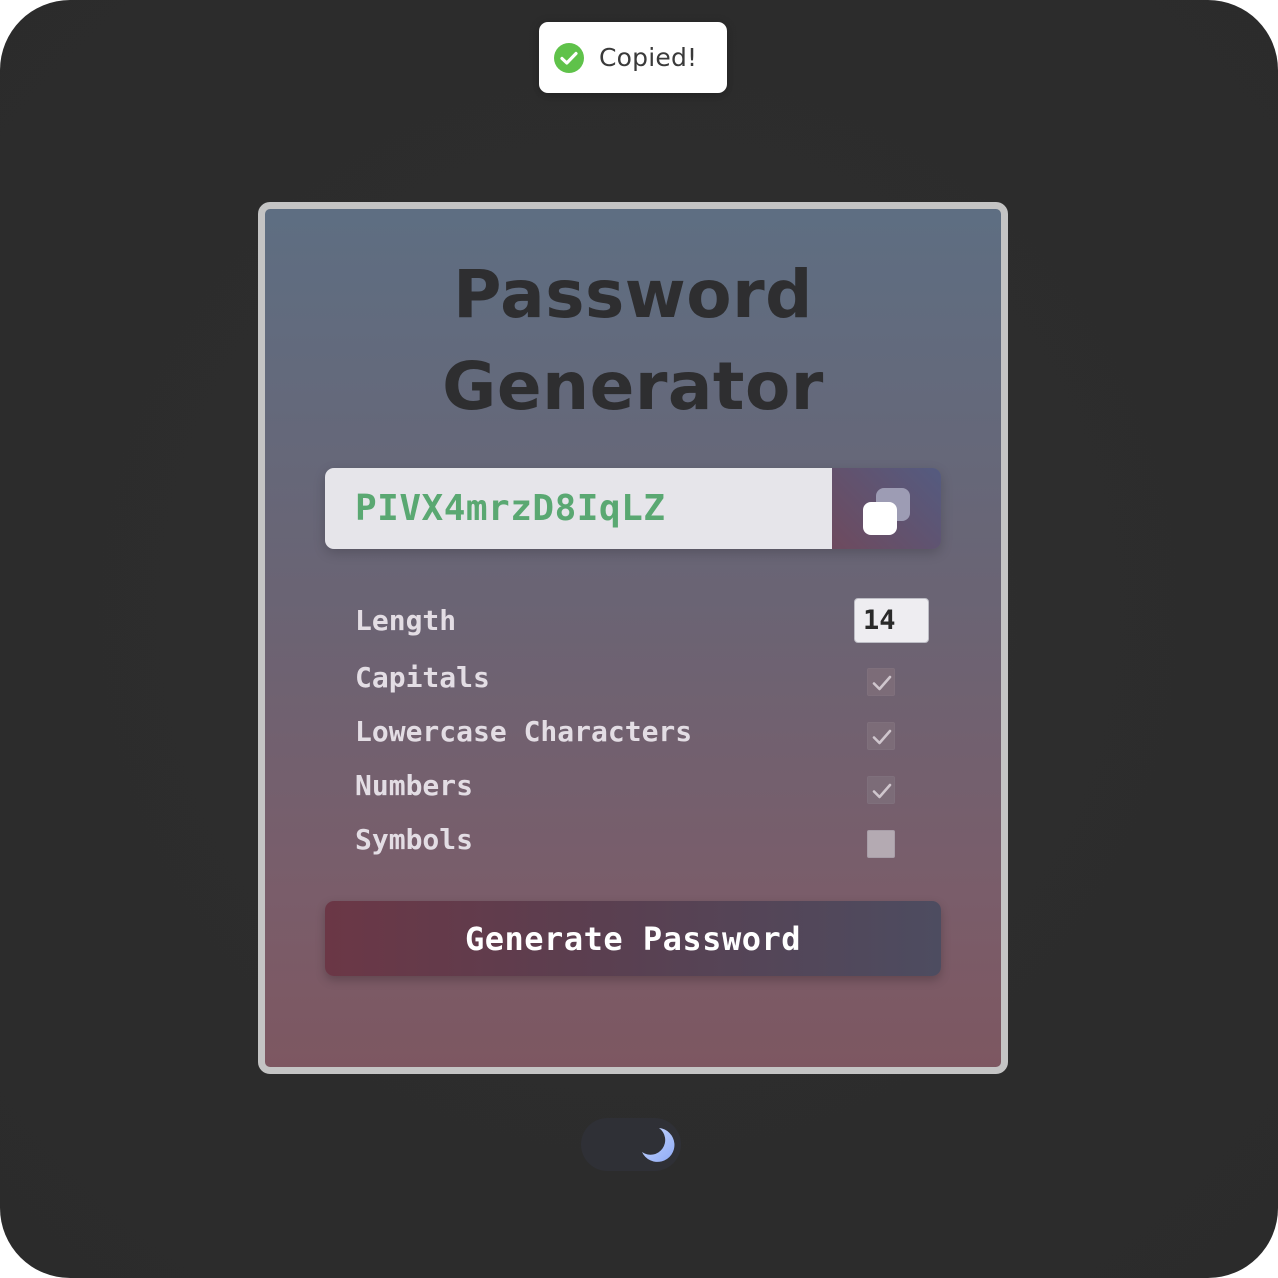 This screenshot has width=1278, height=1278. I want to click on copy-button, so click(886, 508).